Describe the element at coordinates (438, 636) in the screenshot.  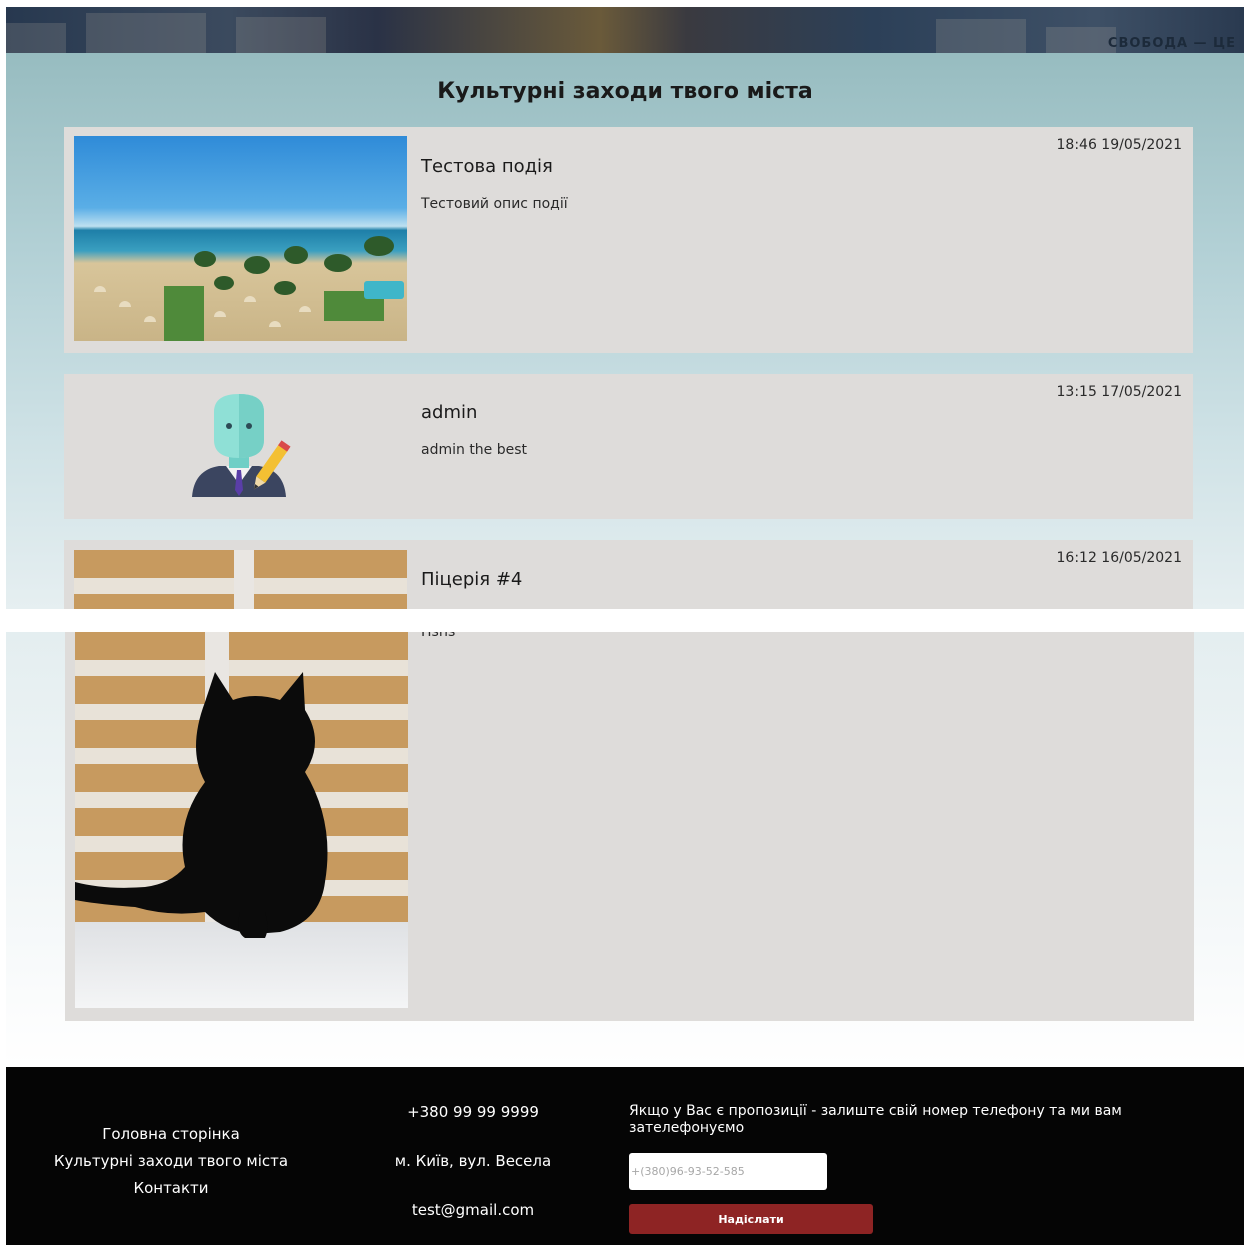
I see `event-description: Пsпs` at that location.